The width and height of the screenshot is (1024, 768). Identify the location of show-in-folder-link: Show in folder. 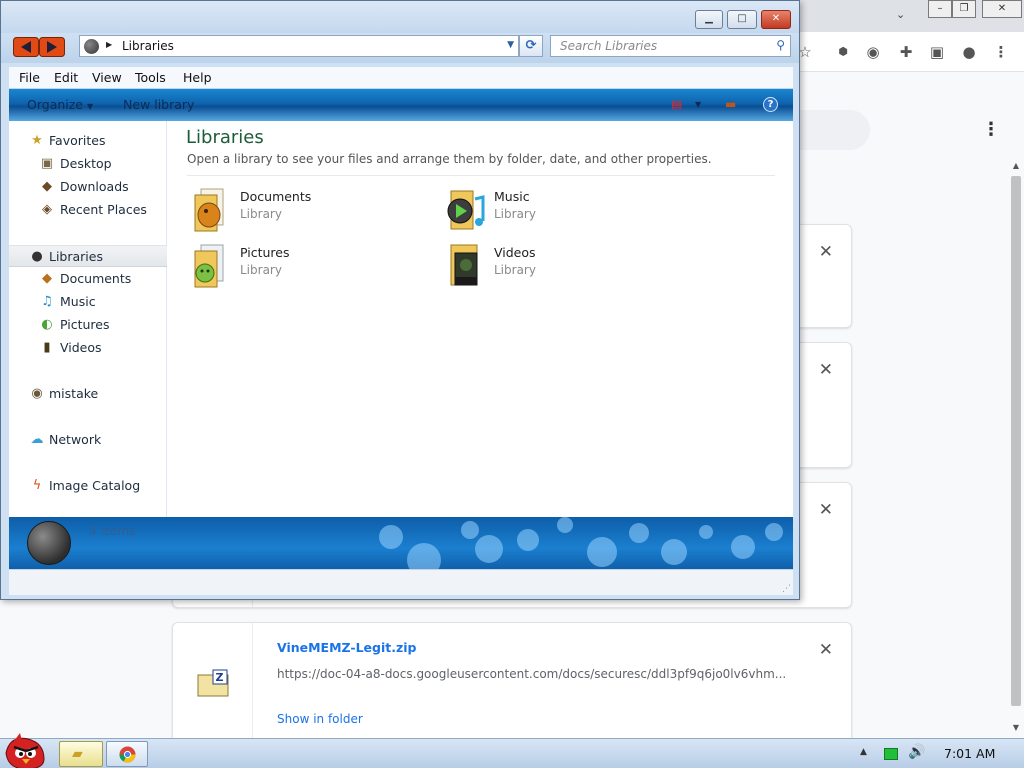
(320, 719).